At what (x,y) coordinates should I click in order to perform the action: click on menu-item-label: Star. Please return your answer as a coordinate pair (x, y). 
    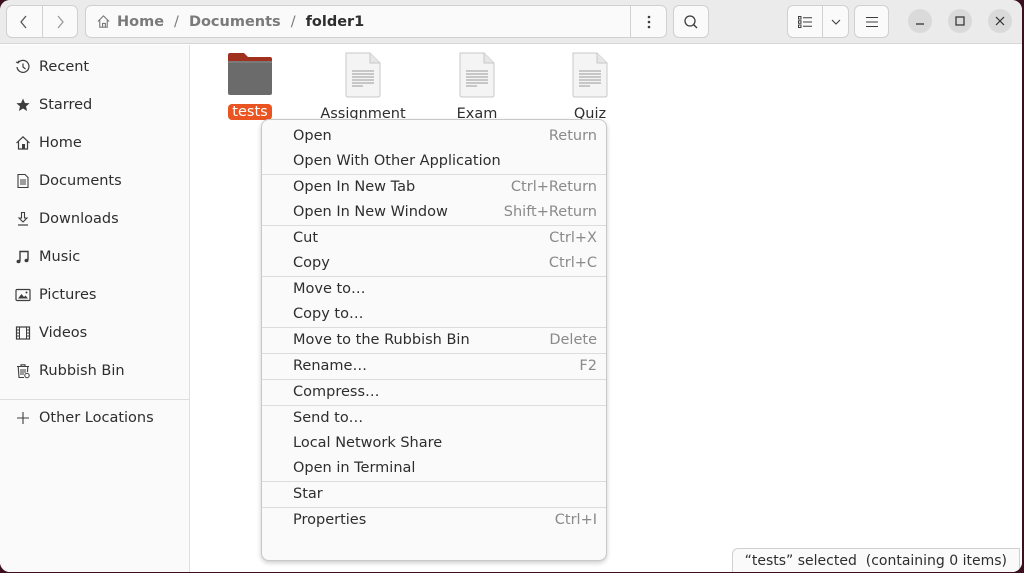
    Looking at the image, I should click on (308, 493).